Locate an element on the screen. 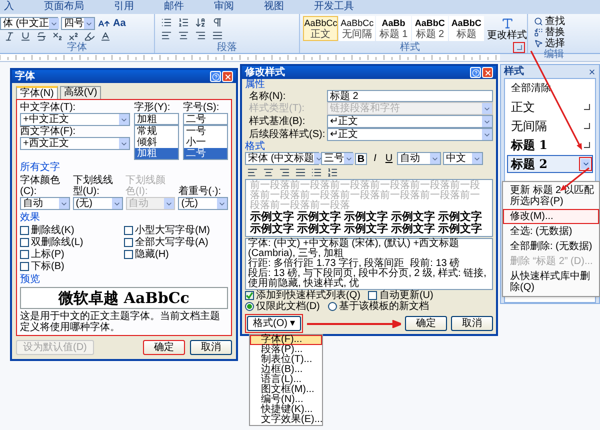  ribbon-tab: 开发工具 is located at coordinates (334, 7).